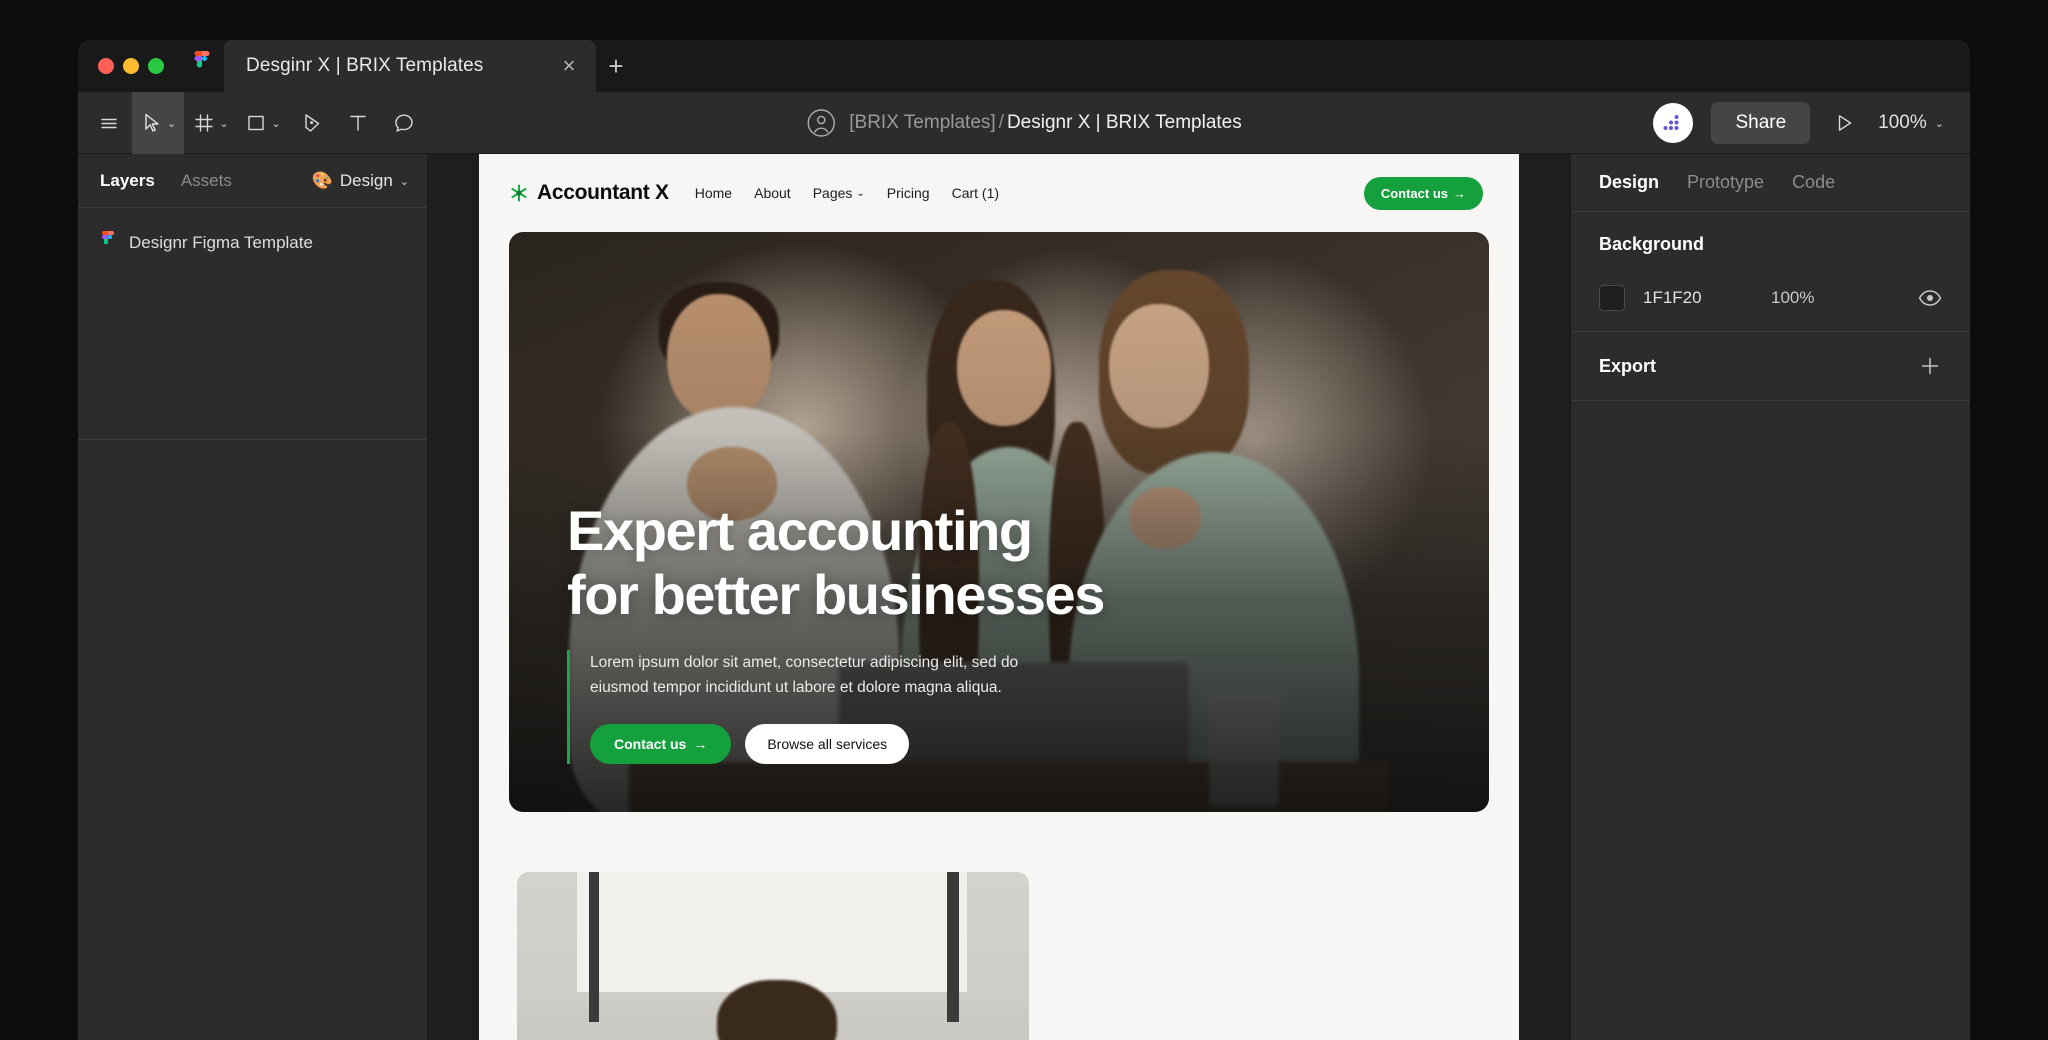 The image size is (2048, 1040). I want to click on hero-contact-label: Contact us, so click(650, 744).